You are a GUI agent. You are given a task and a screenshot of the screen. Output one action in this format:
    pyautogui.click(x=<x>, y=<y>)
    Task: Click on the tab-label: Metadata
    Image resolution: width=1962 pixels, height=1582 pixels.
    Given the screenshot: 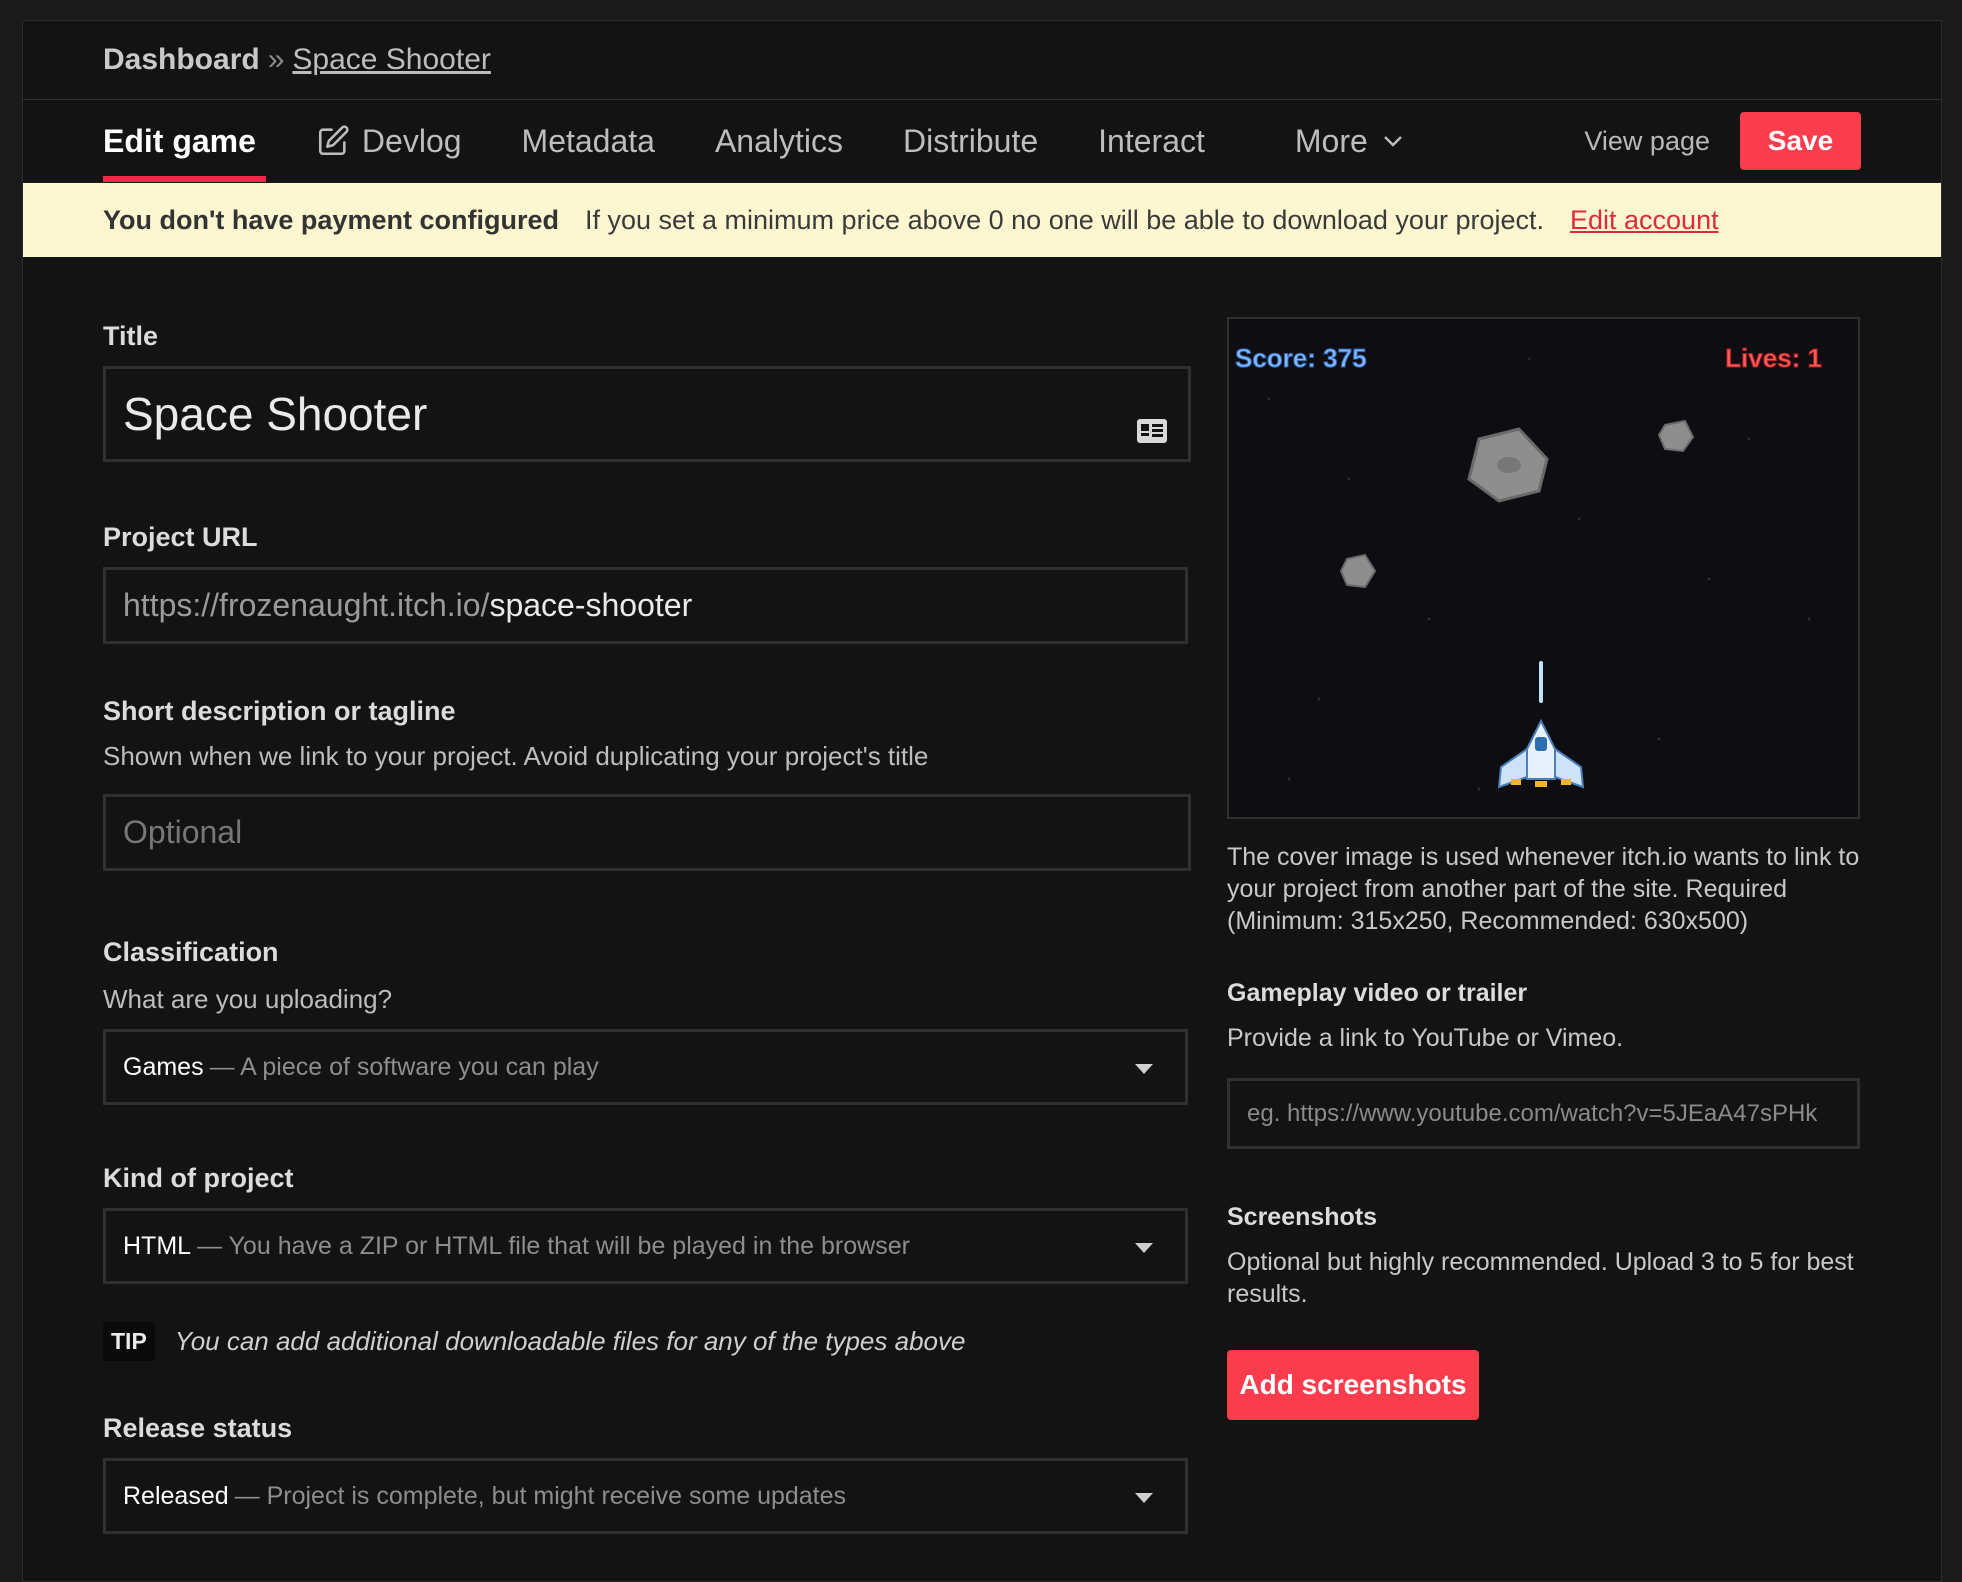 What is the action you would take?
    pyautogui.click(x=588, y=140)
    